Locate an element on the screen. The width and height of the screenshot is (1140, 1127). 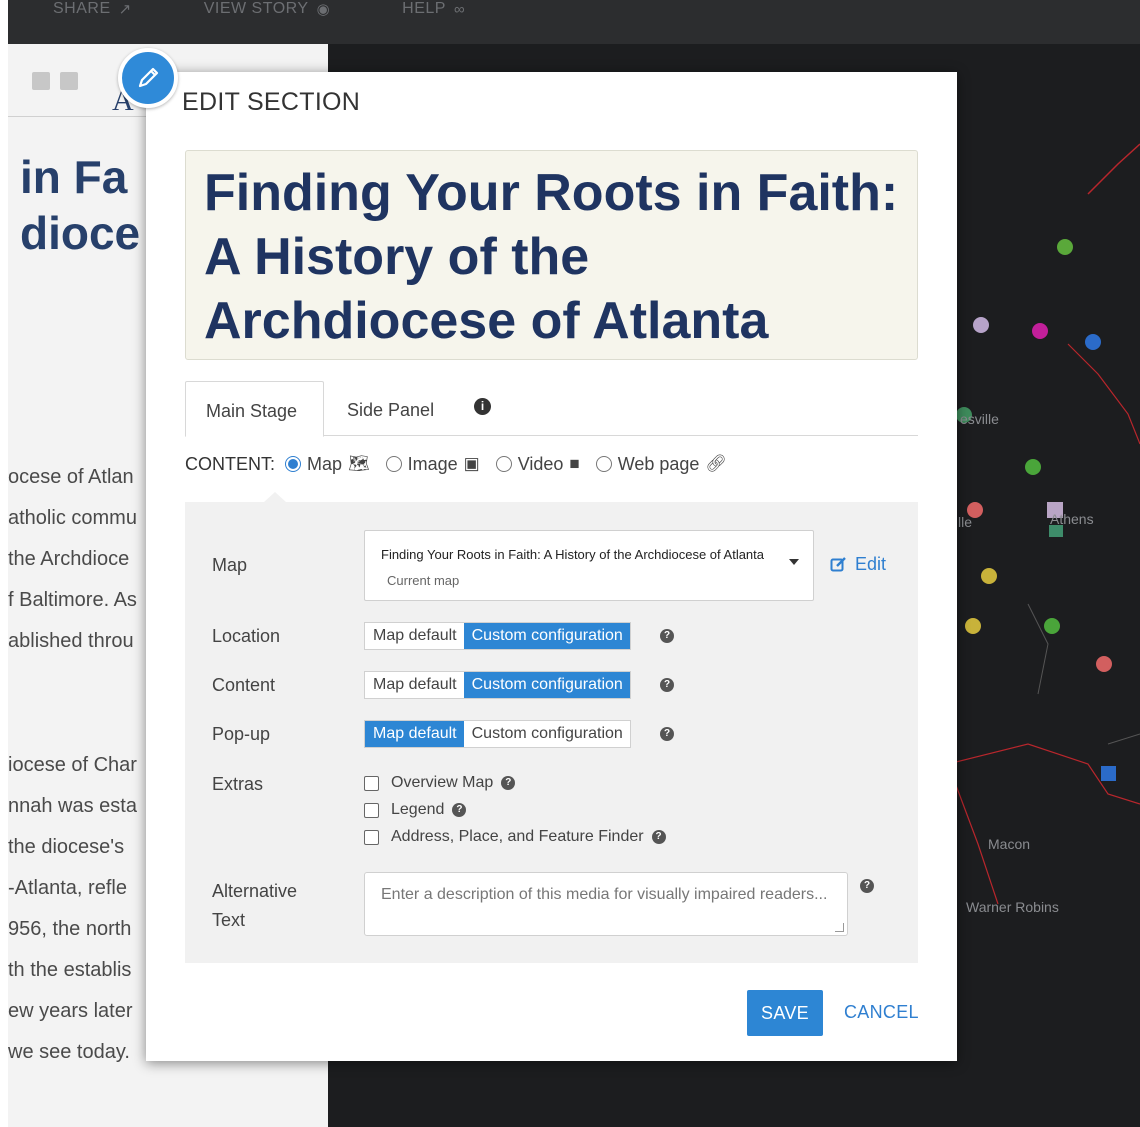
tab-main-stage: Main Stage is located at coordinates (254, 409).